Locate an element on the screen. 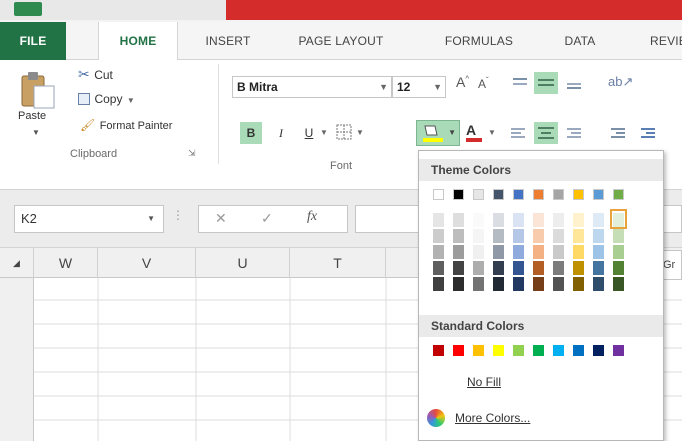  tab-data: DATA is located at coordinates (580, 41).